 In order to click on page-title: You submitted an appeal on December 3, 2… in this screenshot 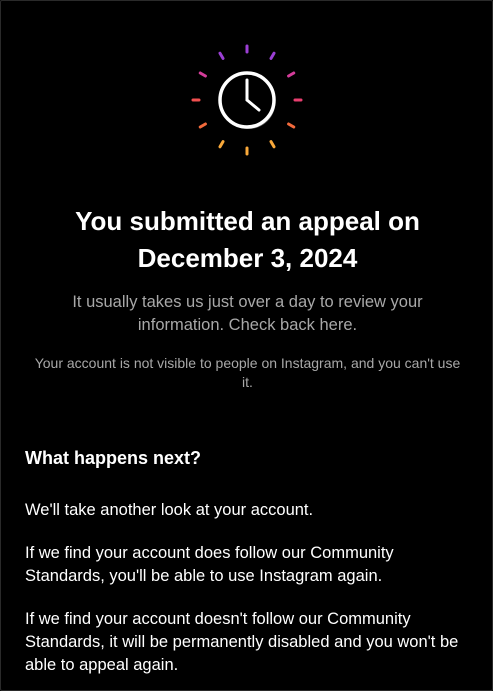, I will do `click(247, 239)`.